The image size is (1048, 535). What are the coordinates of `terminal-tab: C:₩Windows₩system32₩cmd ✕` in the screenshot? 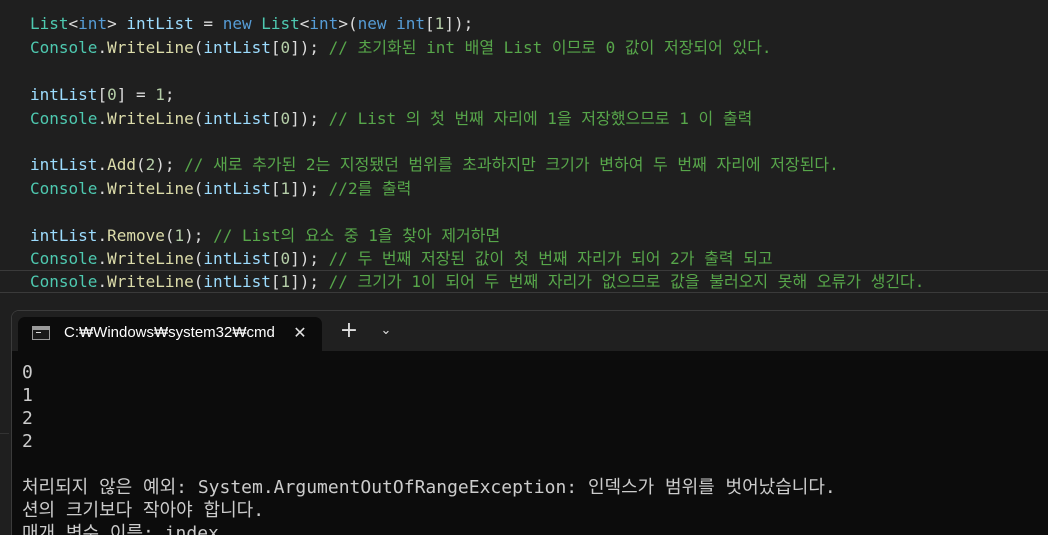 It's located at (170, 334).